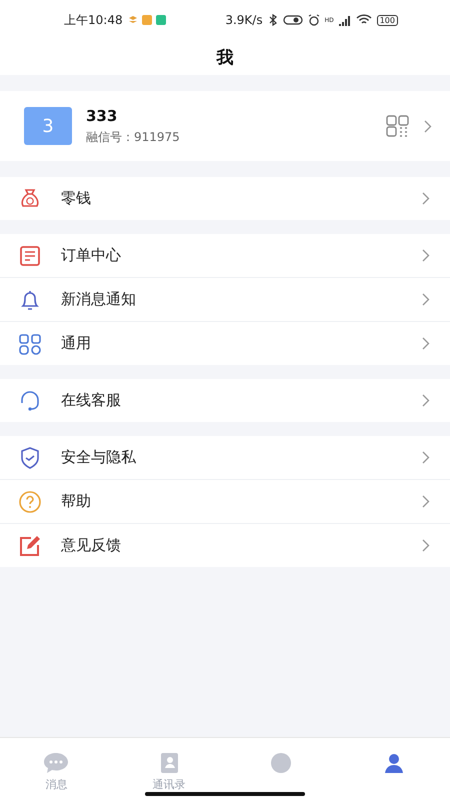 The width and height of the screenshot is (450, 800). I want to click on shield-icon, so click(30, 458).